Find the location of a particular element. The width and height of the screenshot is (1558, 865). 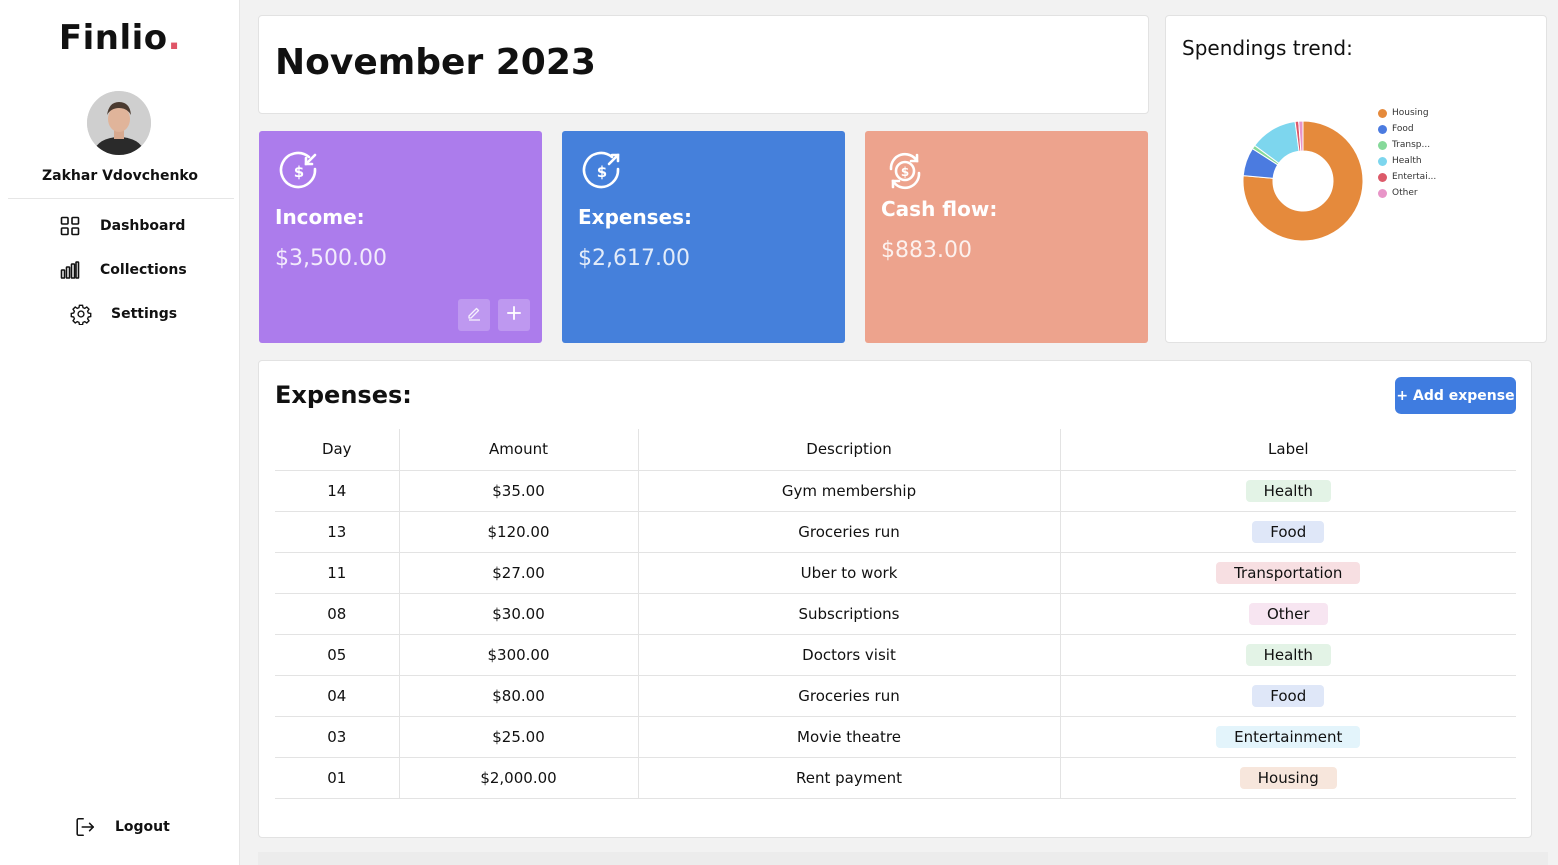

month-header: November 2023 is located at coordinates (703, 64).